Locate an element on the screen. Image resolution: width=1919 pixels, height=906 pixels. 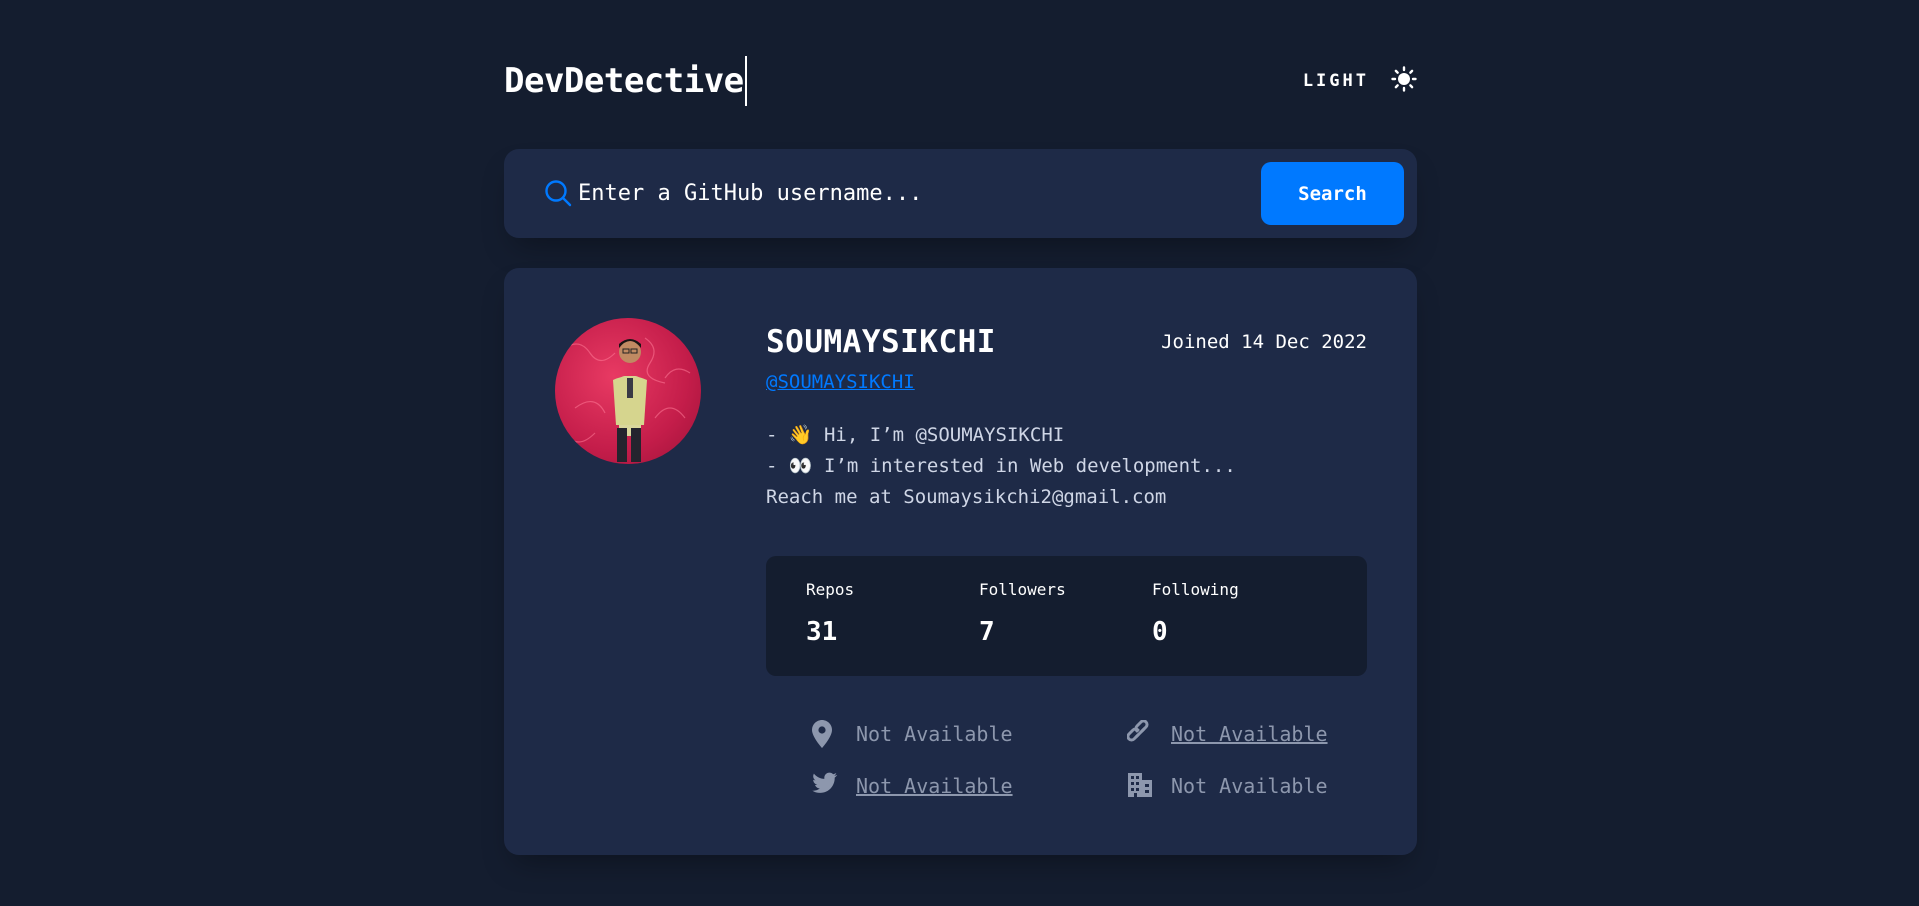
profile-handle-link: @SOUMAYSIKCHI is located at coordinates (840, 382).